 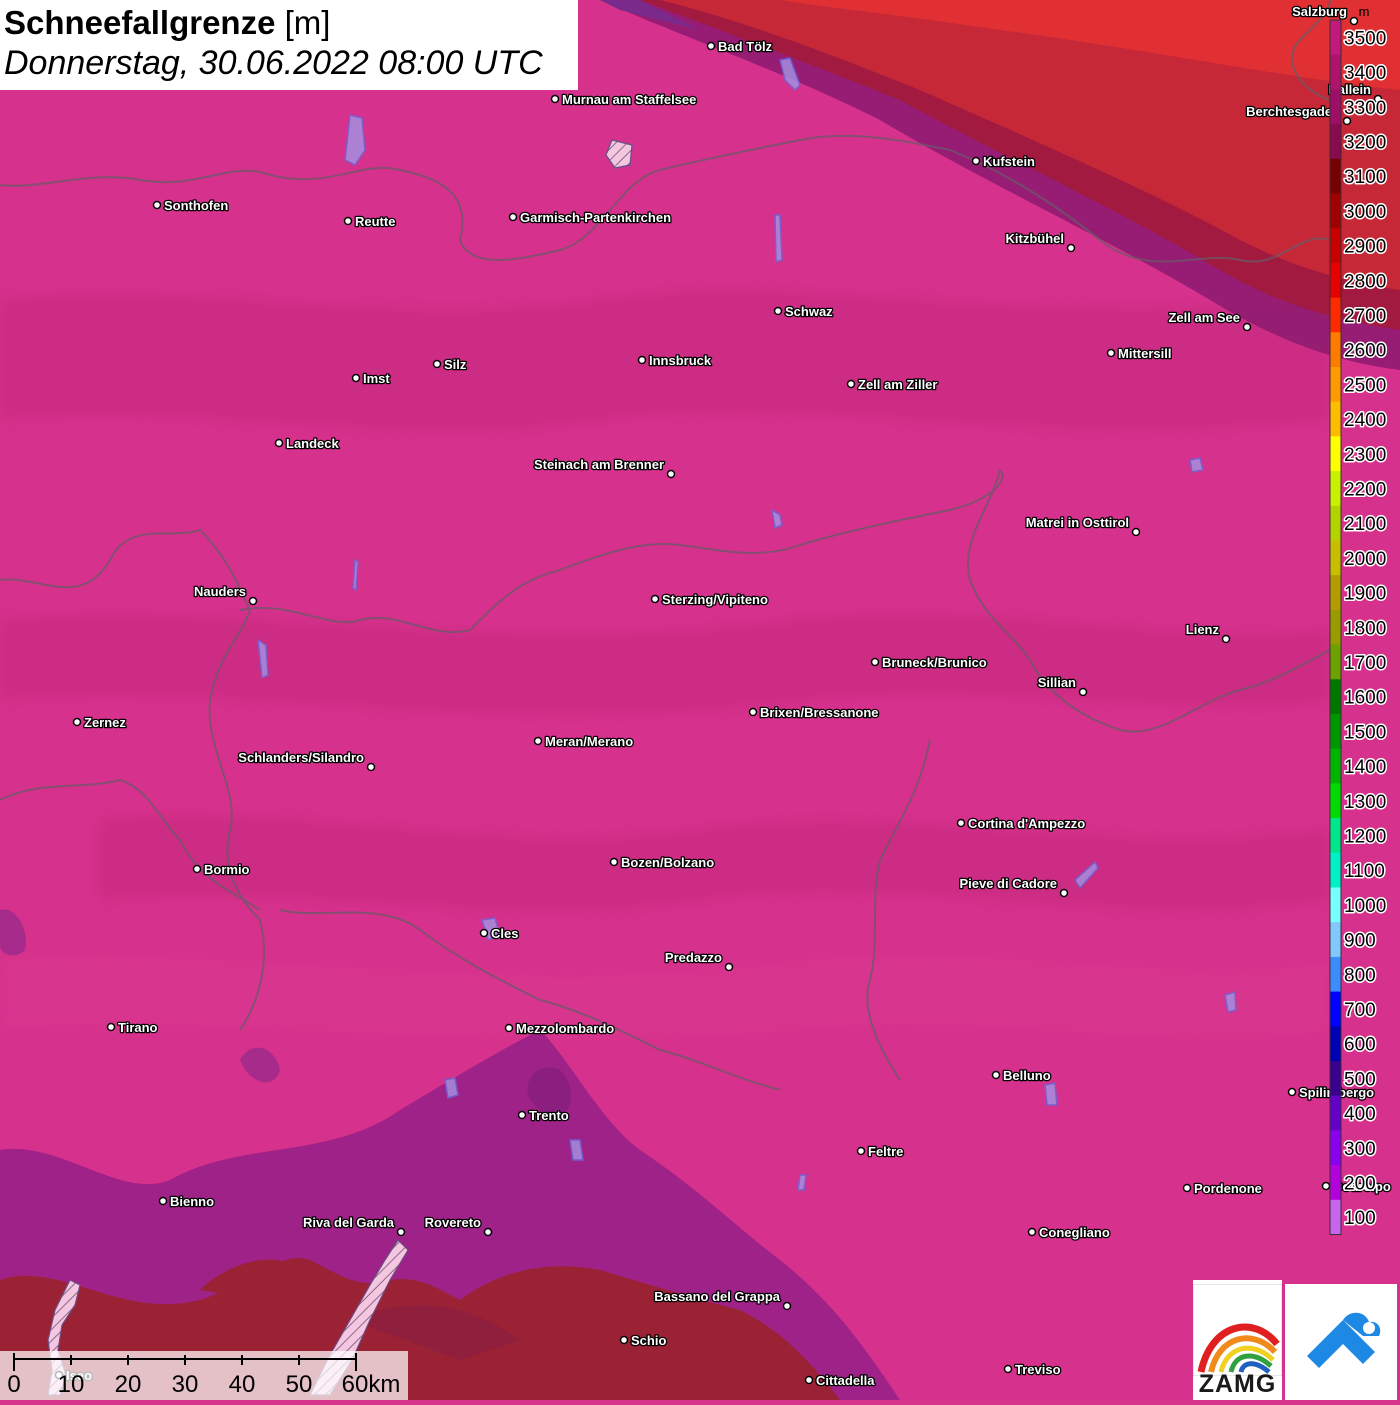 I want to click on city-label: Sonthofen, so click(x=196, y=205).